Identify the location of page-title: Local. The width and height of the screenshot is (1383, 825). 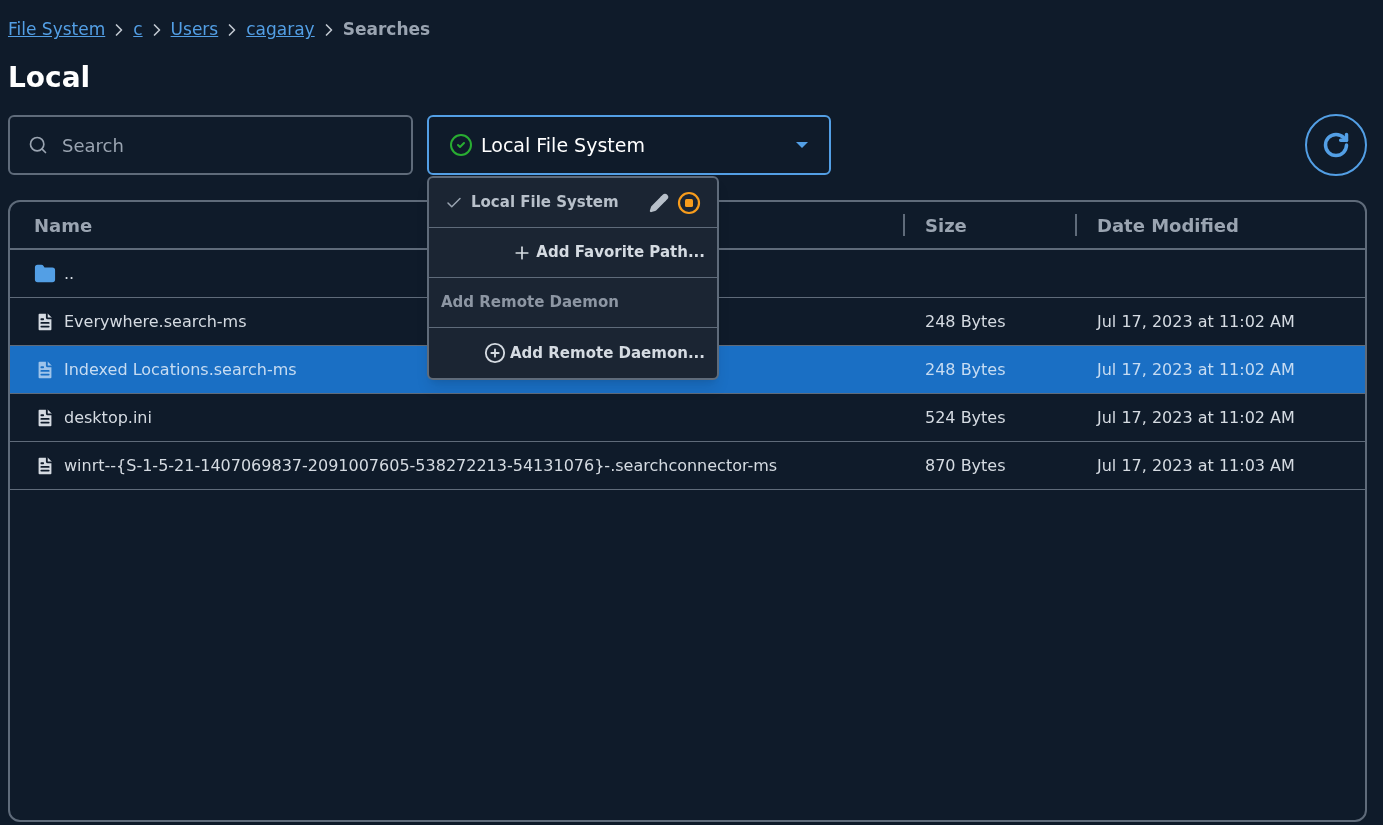
(50, 78).